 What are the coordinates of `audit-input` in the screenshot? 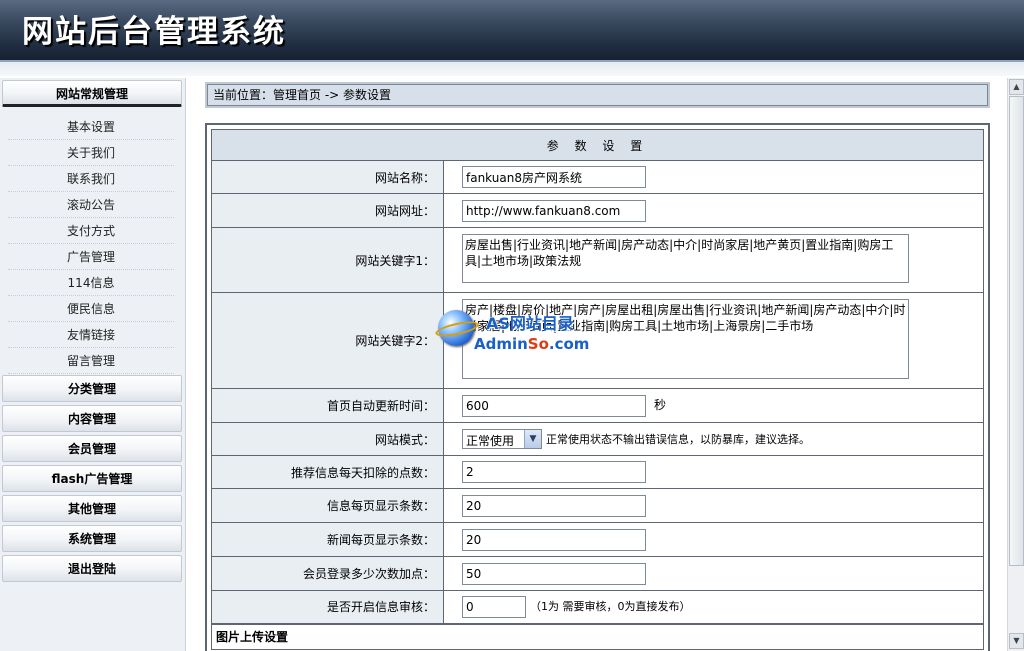 It's located at (494, 606).